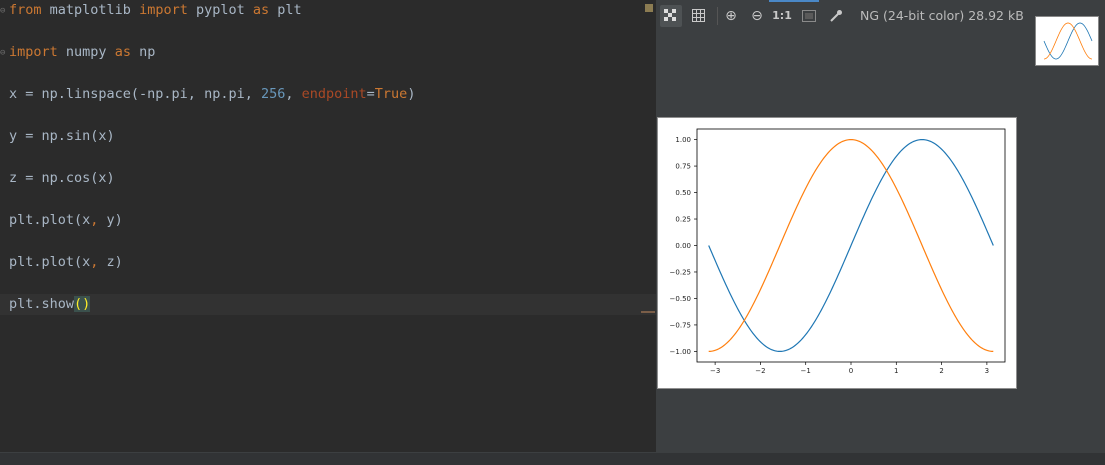 This screenshot has height=465, width=1105. I want to click on y-tick-label: 0.00, so click(683, 246).